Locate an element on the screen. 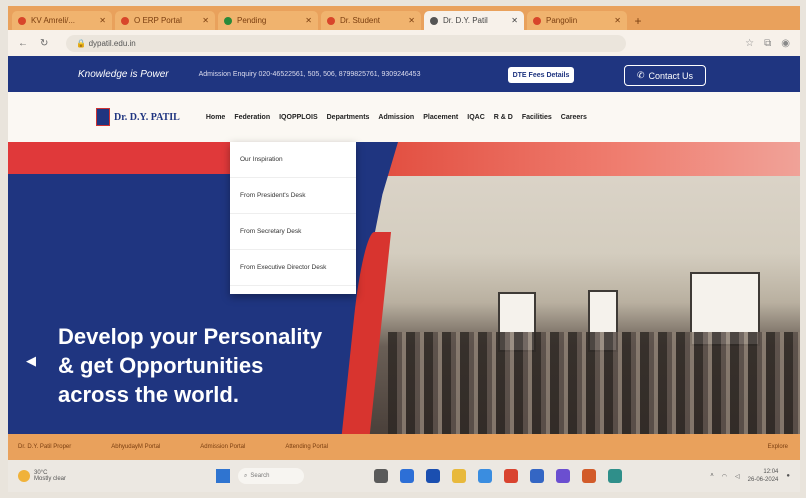 The image size is (806, 498). browser-tab: KV Amreli/... ✕ is located at coordinates (62, 20).